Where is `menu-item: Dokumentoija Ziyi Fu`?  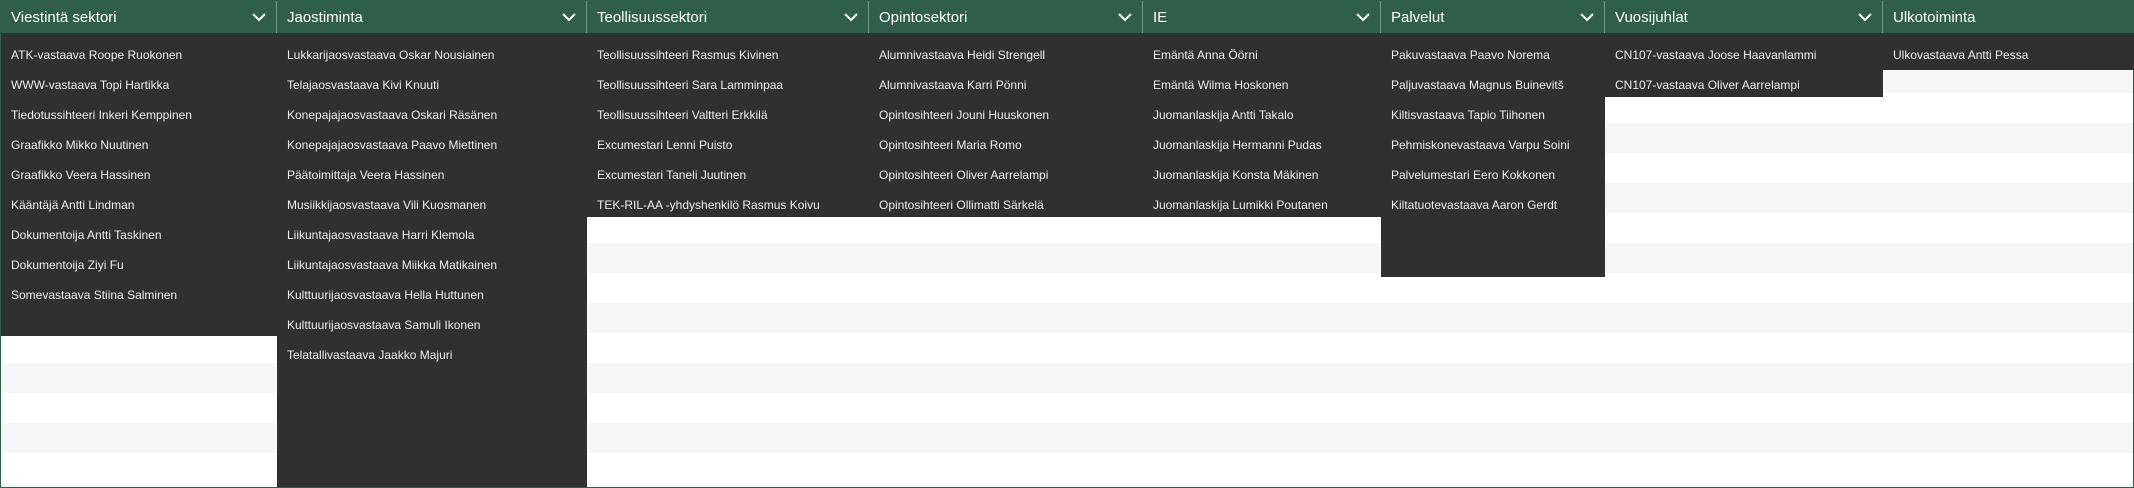 menu-item: Dokumentoija Ziyi Fu is located at coordinates (139, 265).